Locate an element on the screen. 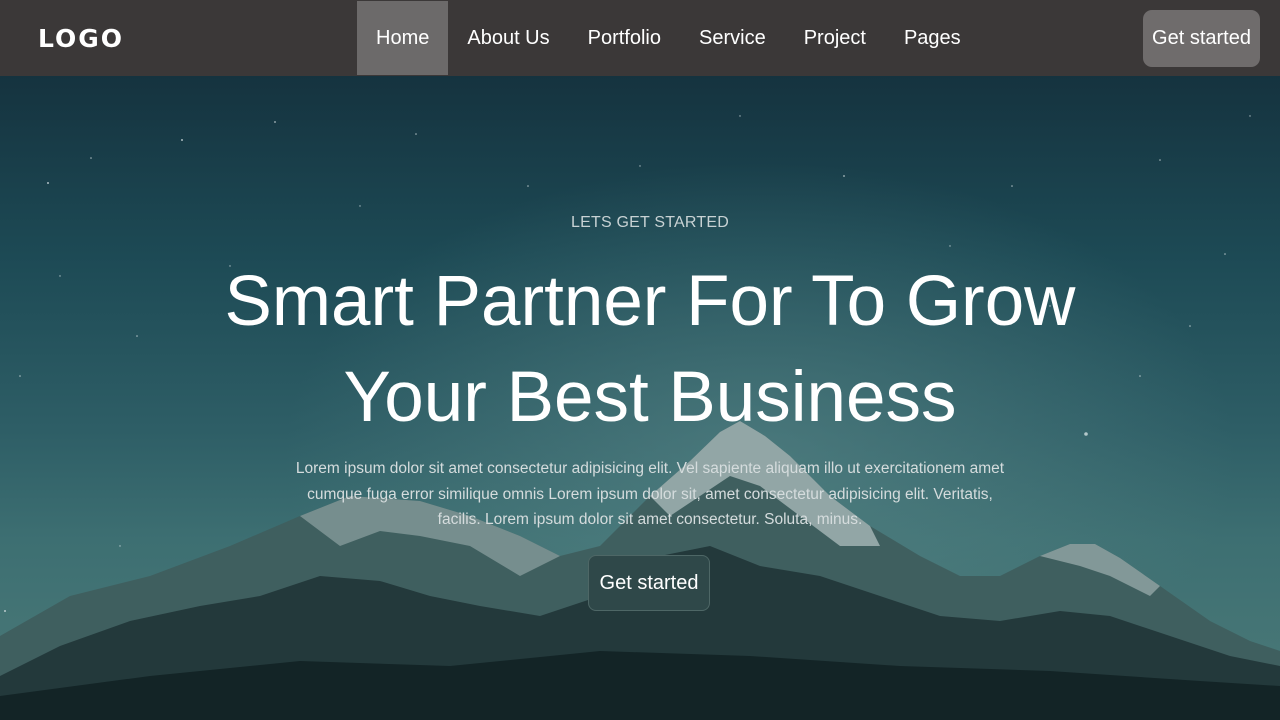 The image size is (1280, 720). nav-link-home: Home is located at coordinates (403, 38).